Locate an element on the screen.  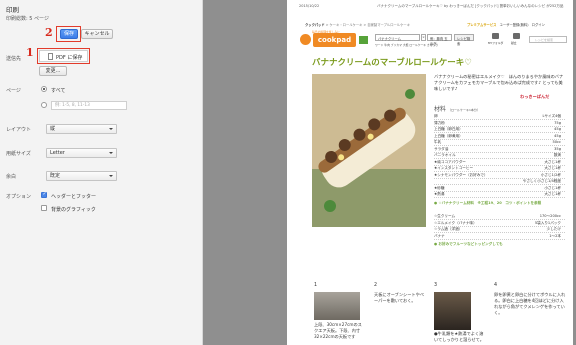
step-4-number: 4 is located at coordinates (496, 285).